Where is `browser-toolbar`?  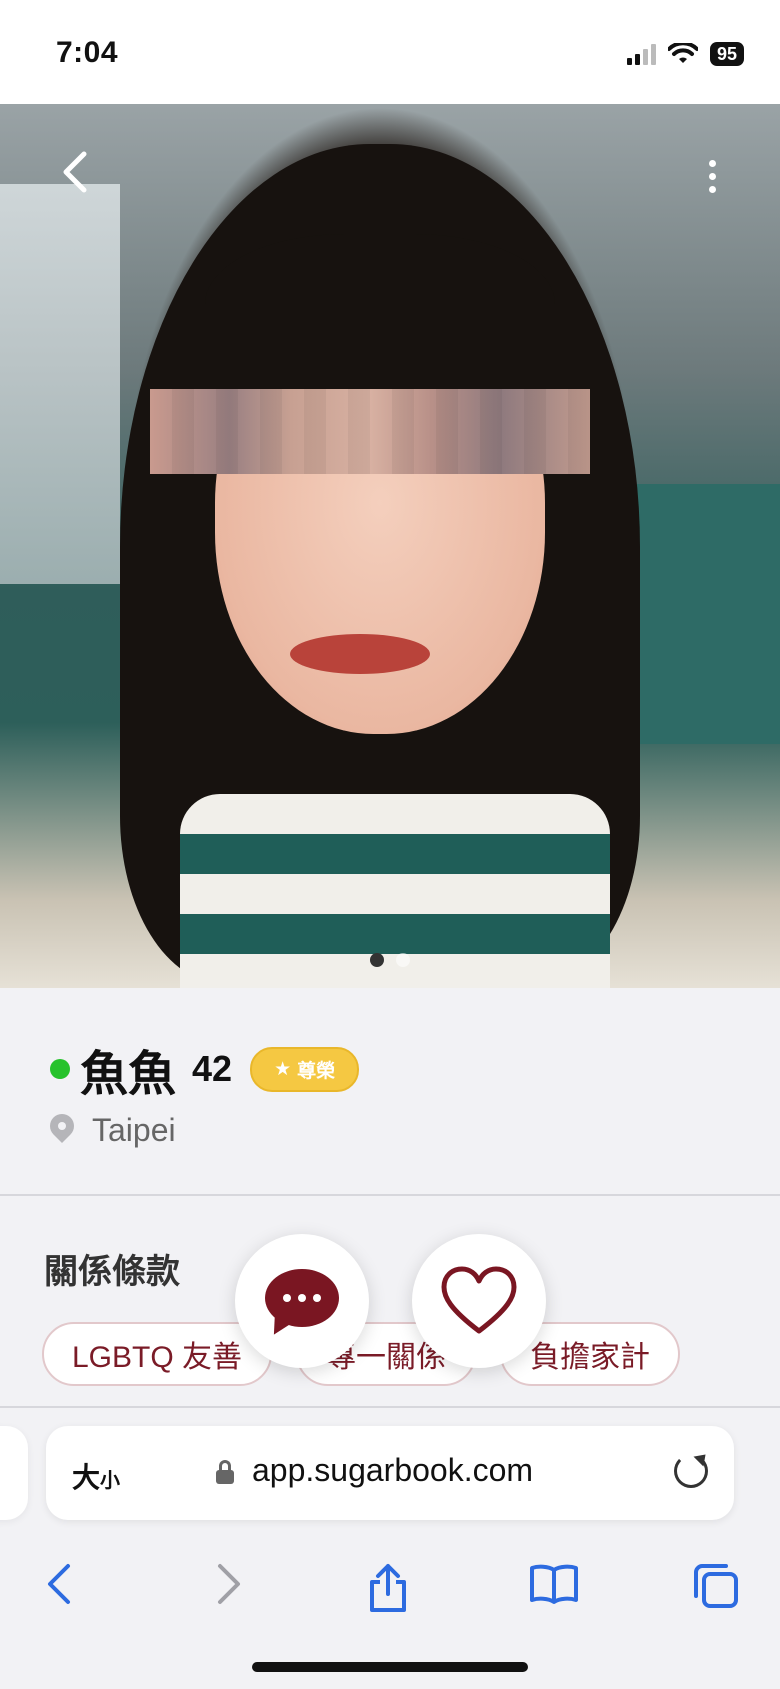
browser-toolbar is located at coordinates (390, 1584).